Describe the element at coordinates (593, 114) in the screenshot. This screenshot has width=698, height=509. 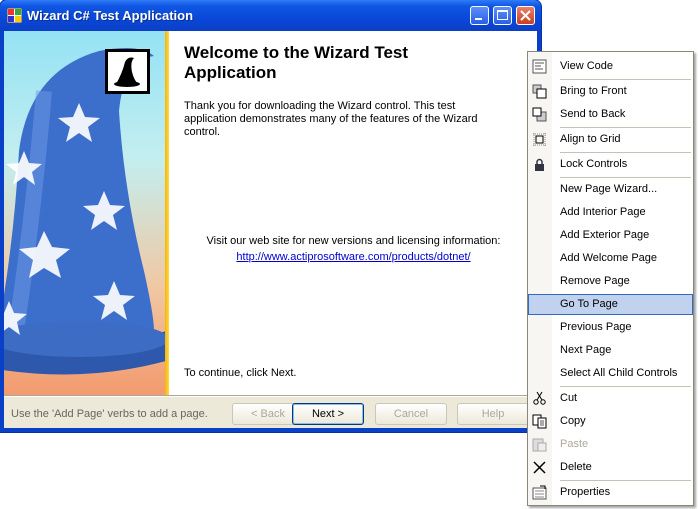
I see `menu-item-label: Send to Back` at that location.